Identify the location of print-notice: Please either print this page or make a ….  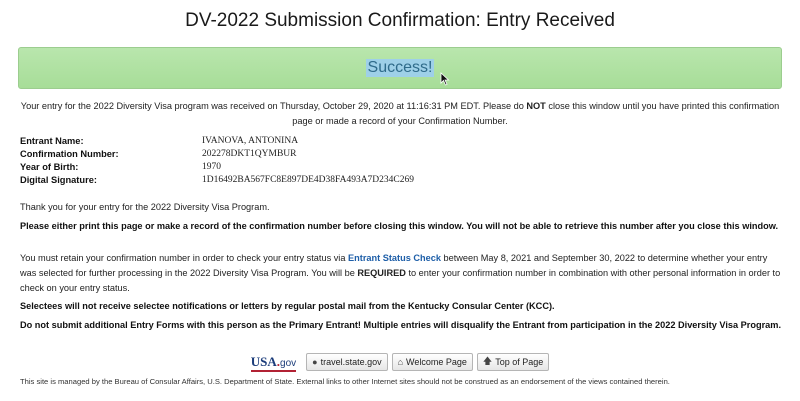
(399, 226).